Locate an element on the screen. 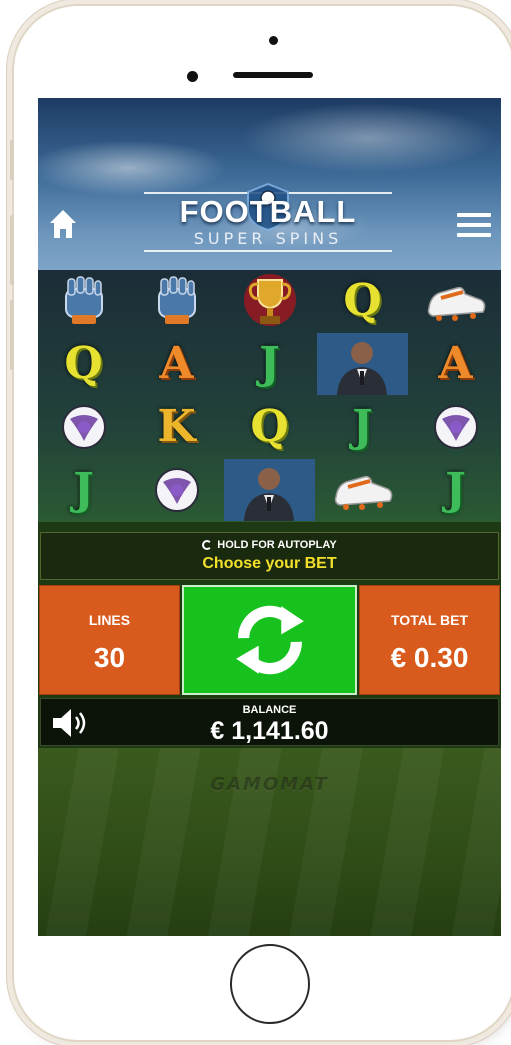  lines-button: LINES 30 is located at coordinates (109, 640).